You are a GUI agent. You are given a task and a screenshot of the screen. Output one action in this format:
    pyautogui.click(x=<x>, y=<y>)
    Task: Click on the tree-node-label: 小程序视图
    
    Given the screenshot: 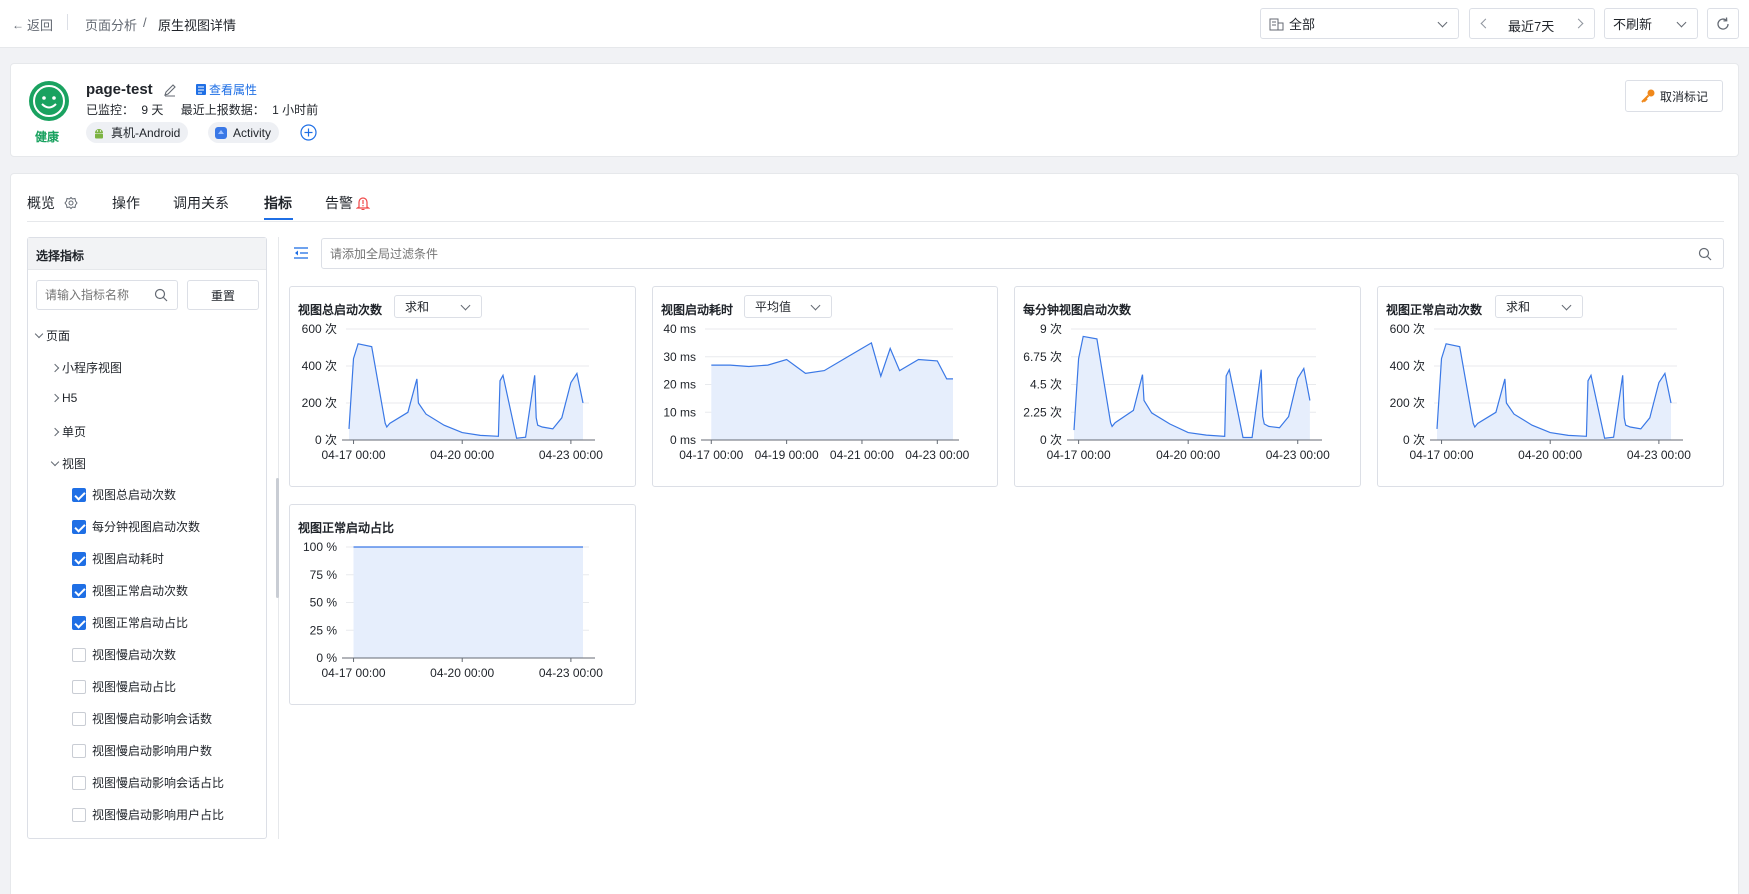 What is the action you would take?
    pyautogui.click(x=92, y=368)
    